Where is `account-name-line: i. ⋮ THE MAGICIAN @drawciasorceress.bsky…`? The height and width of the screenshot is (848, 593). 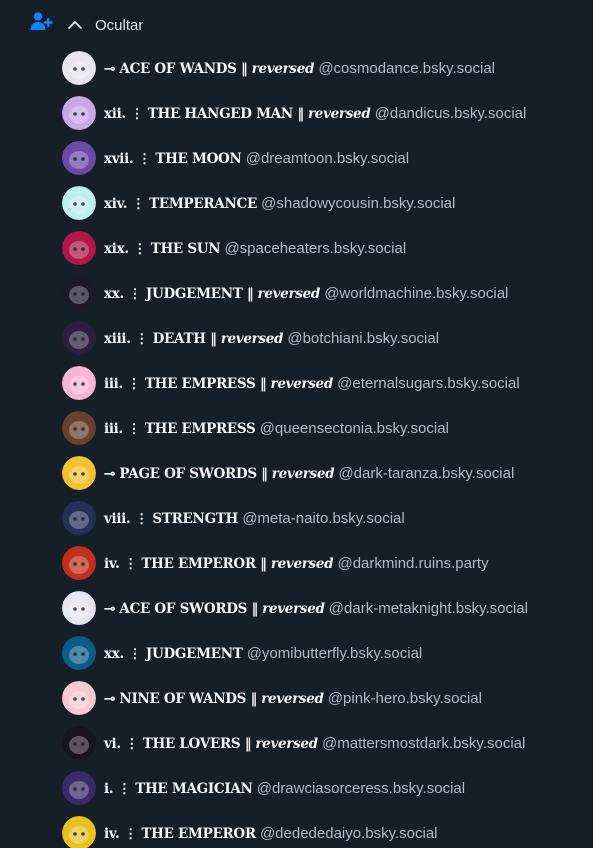 account-name-line: i. ⋮ THE MAGICIAN @drawciasorceress.bsky… is located at coordinates (284, 789).